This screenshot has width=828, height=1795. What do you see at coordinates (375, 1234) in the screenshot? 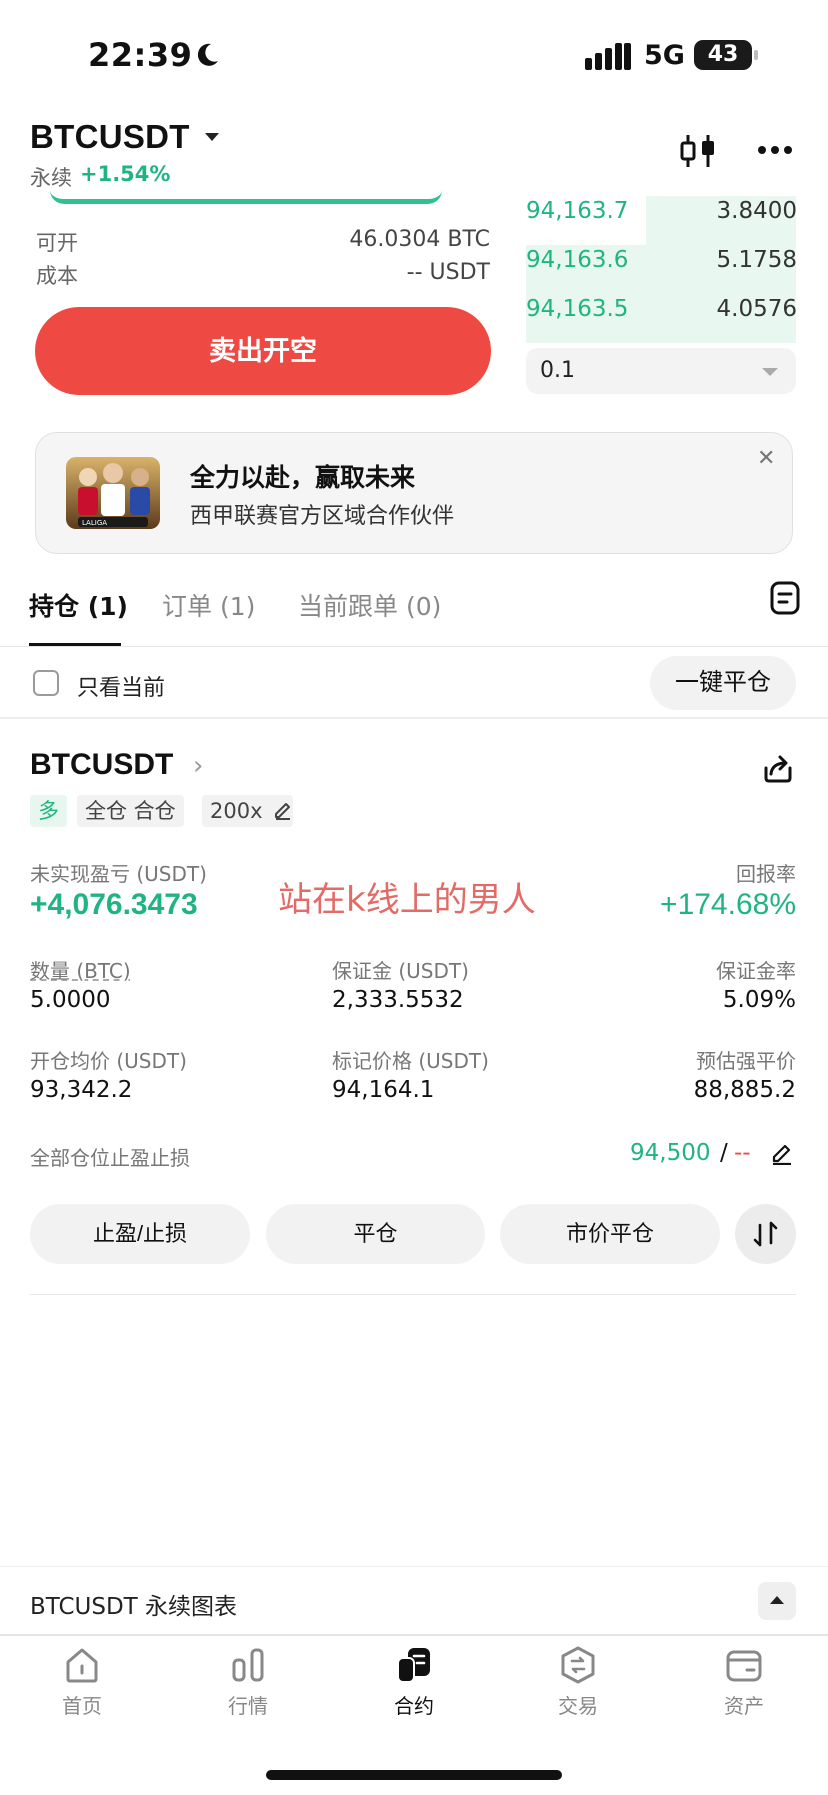
I see `close-position-button: 平仓` at bounding box center [375, 1234].